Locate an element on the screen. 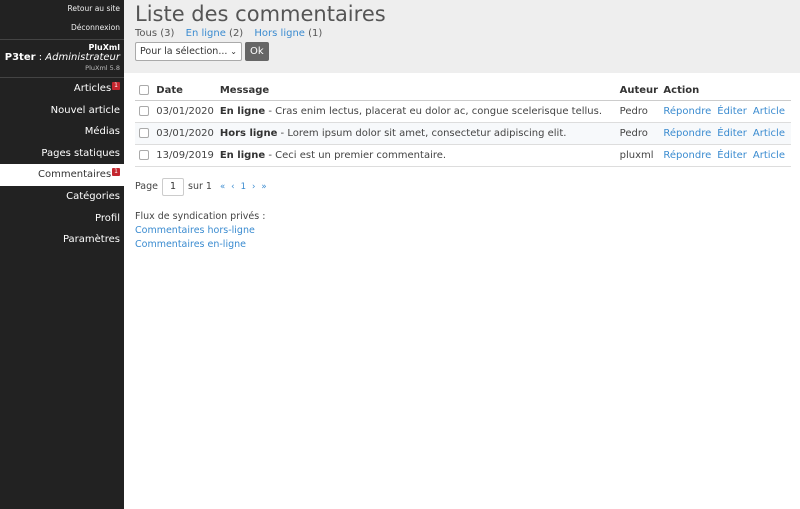 This screenshot has width=800, height=509. column-header-date: Date is located at coordinates (188, 91).